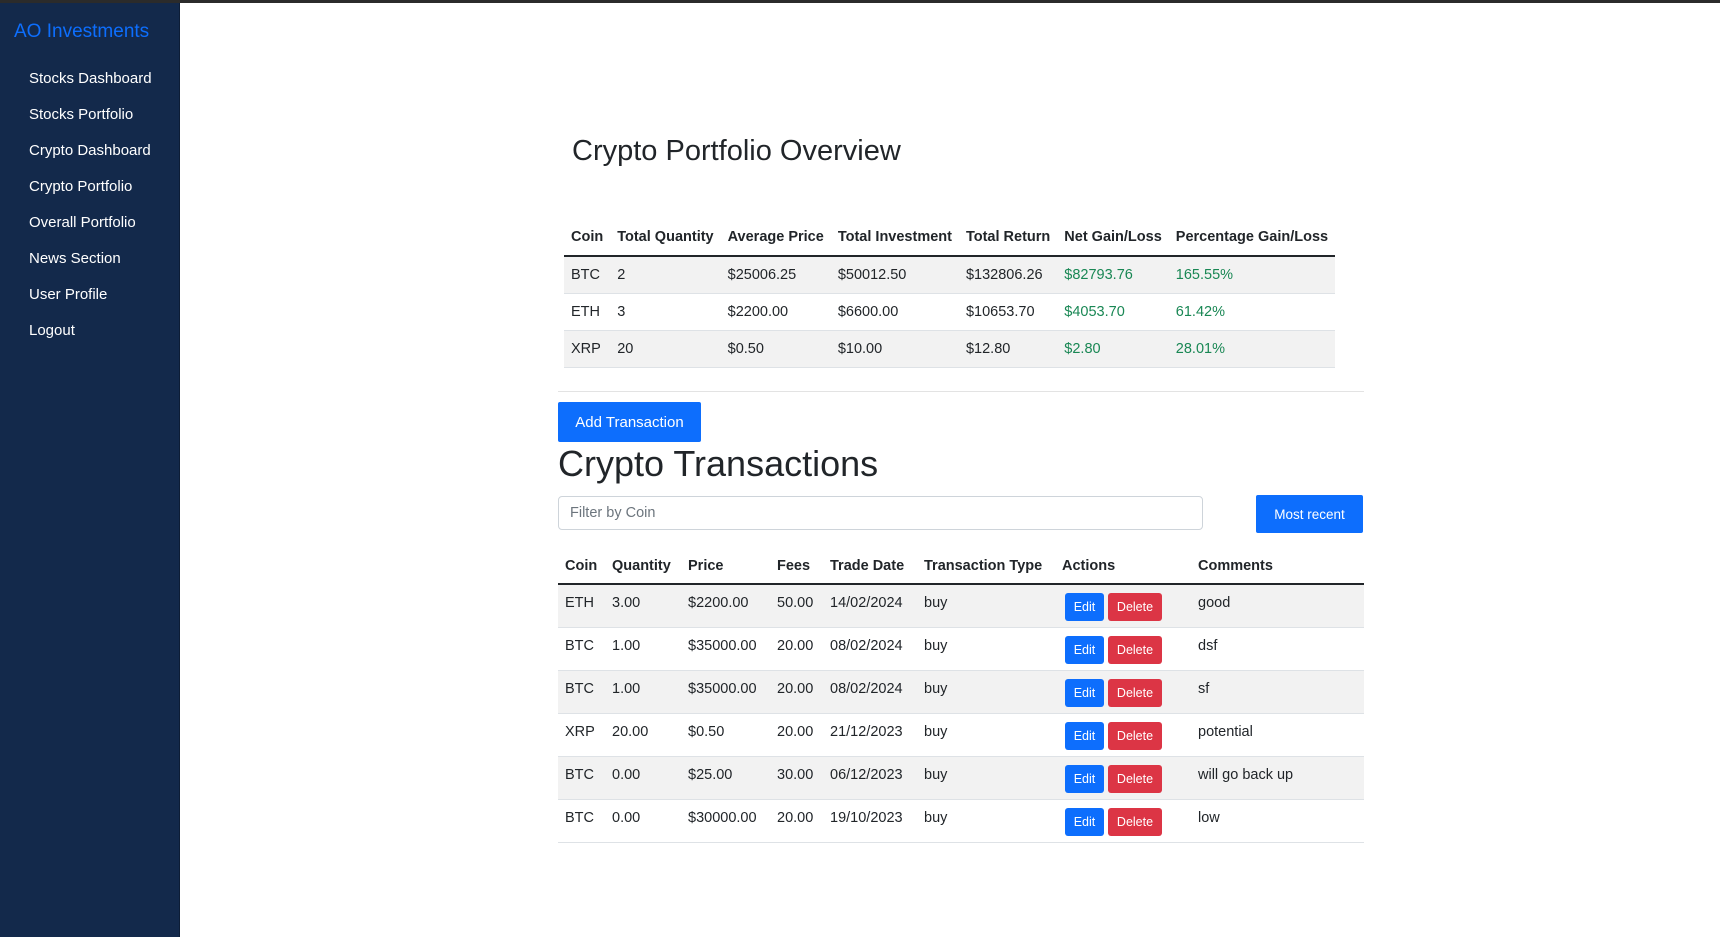 This screenshot has height=937, width=1720. What do you see at coordinates (775, 275) in the screenshot?
I see `overview-cell-average-price: $25006.25` at bounding box center [775, 275].